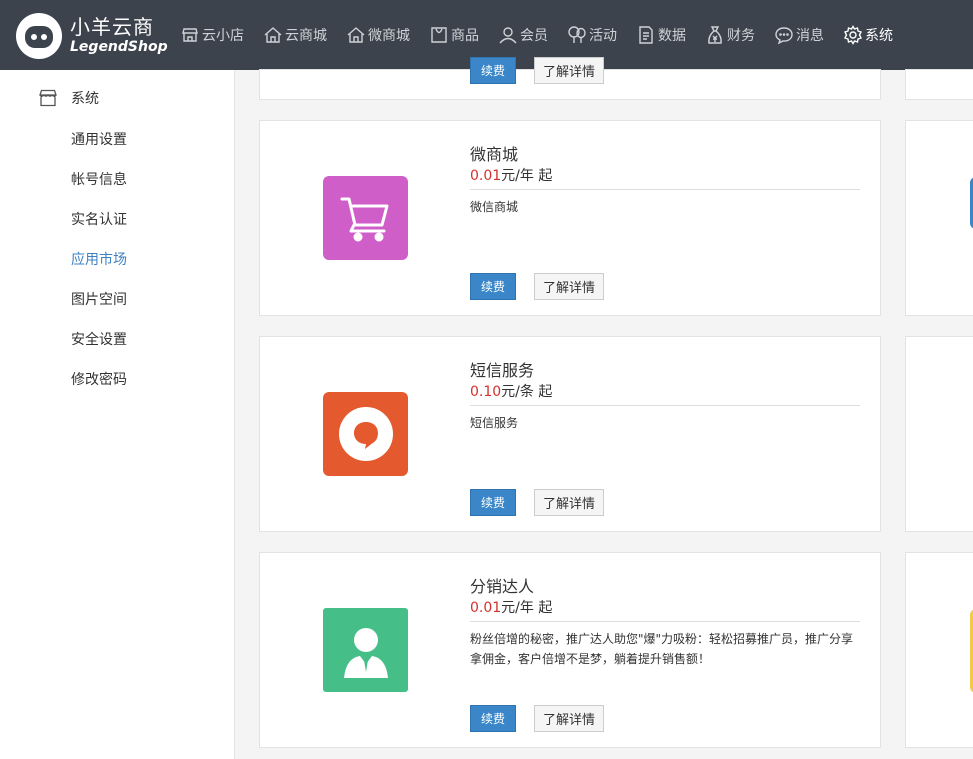  Describe the element at coordinates (603, 36) in the screenshot. I see `nav-label: 活动` at that location.